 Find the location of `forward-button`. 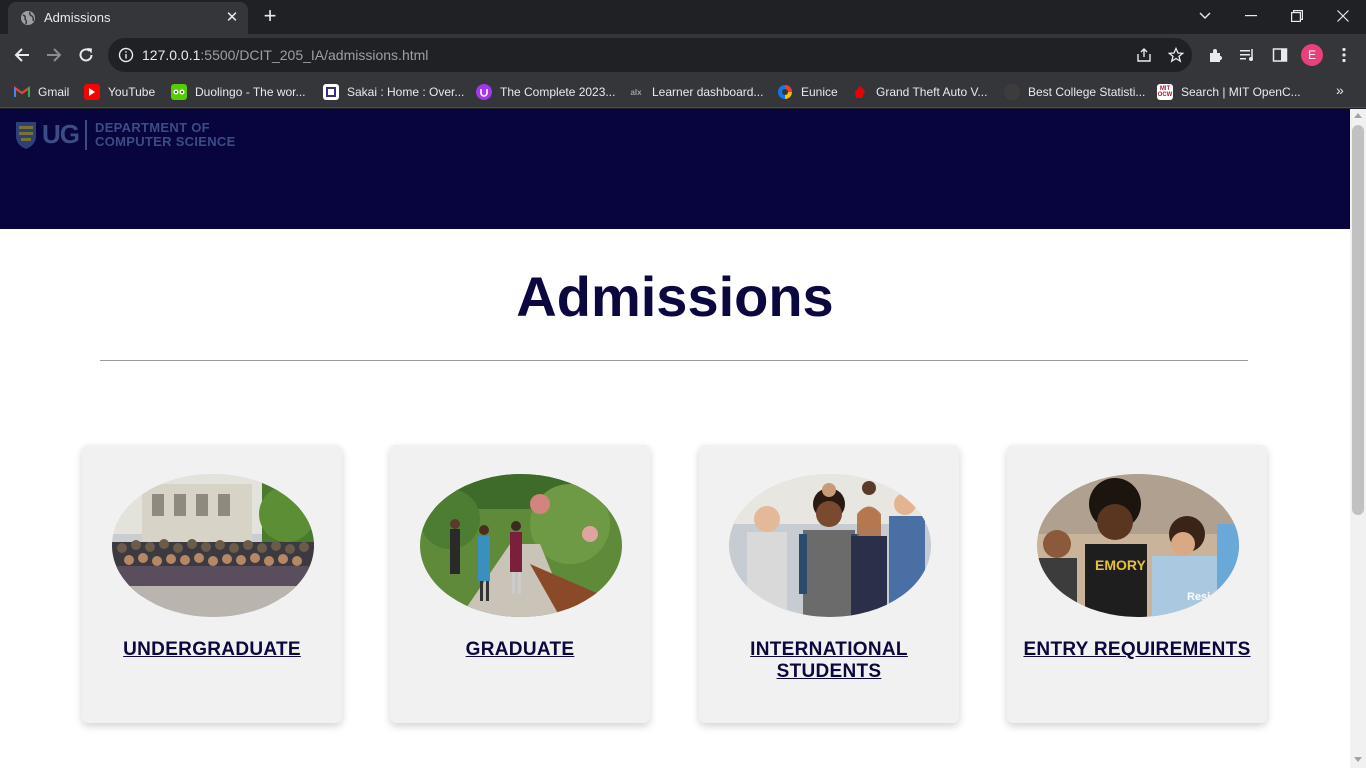

forward-button is located at coordinates (54, 55).